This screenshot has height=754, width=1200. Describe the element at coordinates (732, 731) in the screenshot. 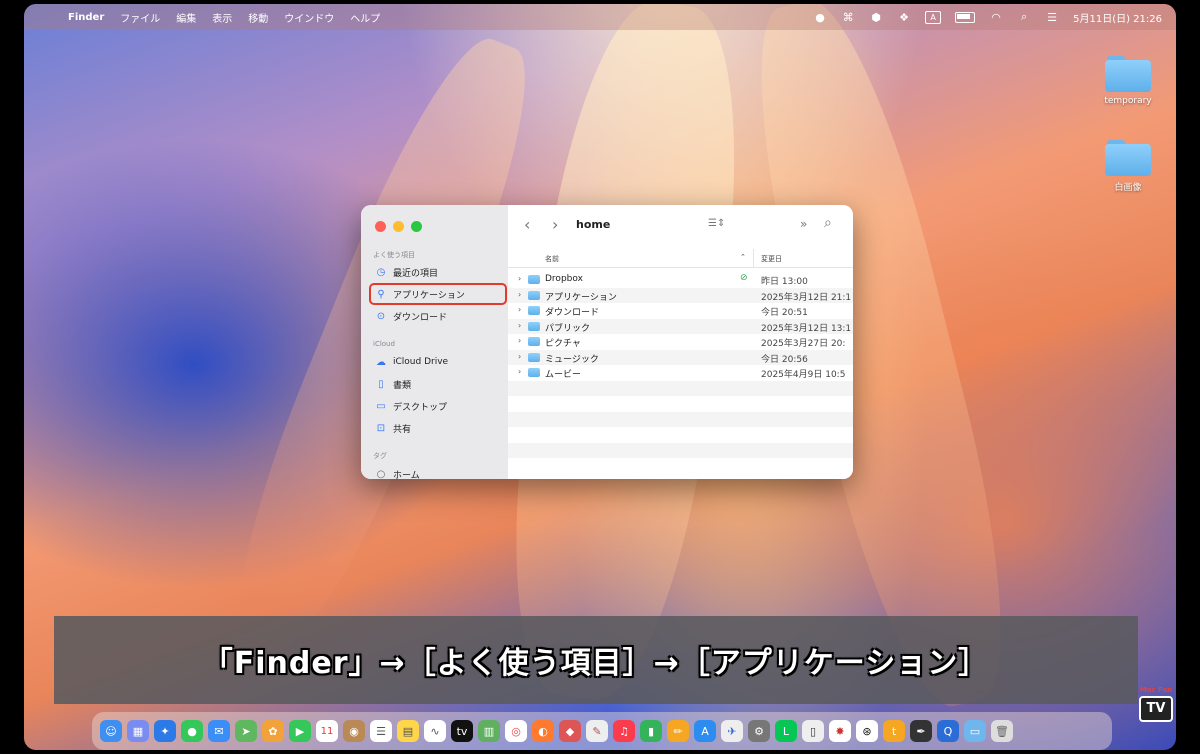

I see `dock-app-icon: ✈` at that location.